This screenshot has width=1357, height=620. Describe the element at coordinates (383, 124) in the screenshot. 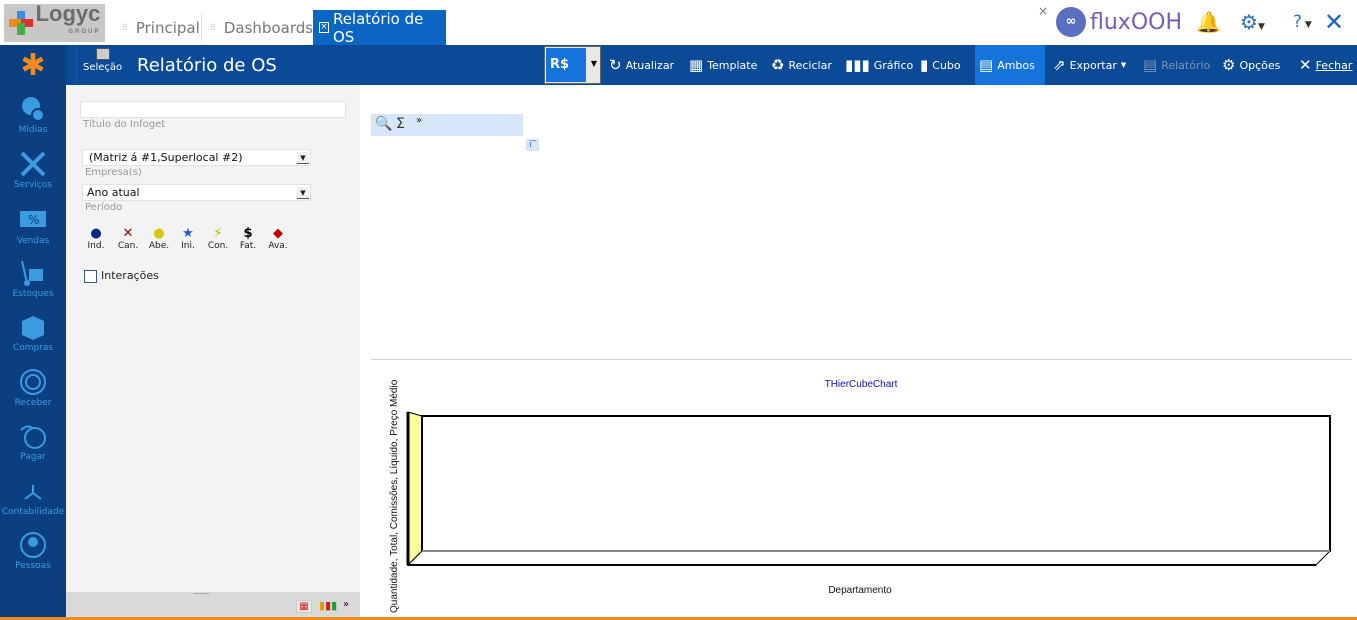

I see `zoom-tool-icon: 🔍` at that location.